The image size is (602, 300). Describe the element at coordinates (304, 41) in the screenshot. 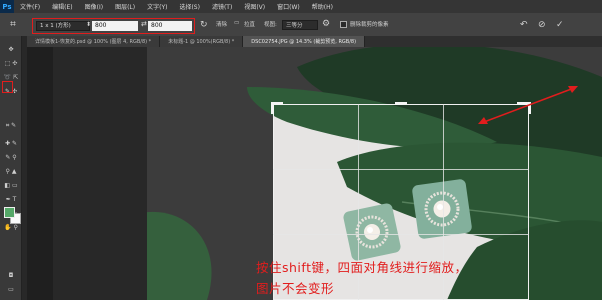

I see `tab-dsc02754: DSC02754.JPG @ 14.3% (裁剪预览, RGB/8)` at that location.